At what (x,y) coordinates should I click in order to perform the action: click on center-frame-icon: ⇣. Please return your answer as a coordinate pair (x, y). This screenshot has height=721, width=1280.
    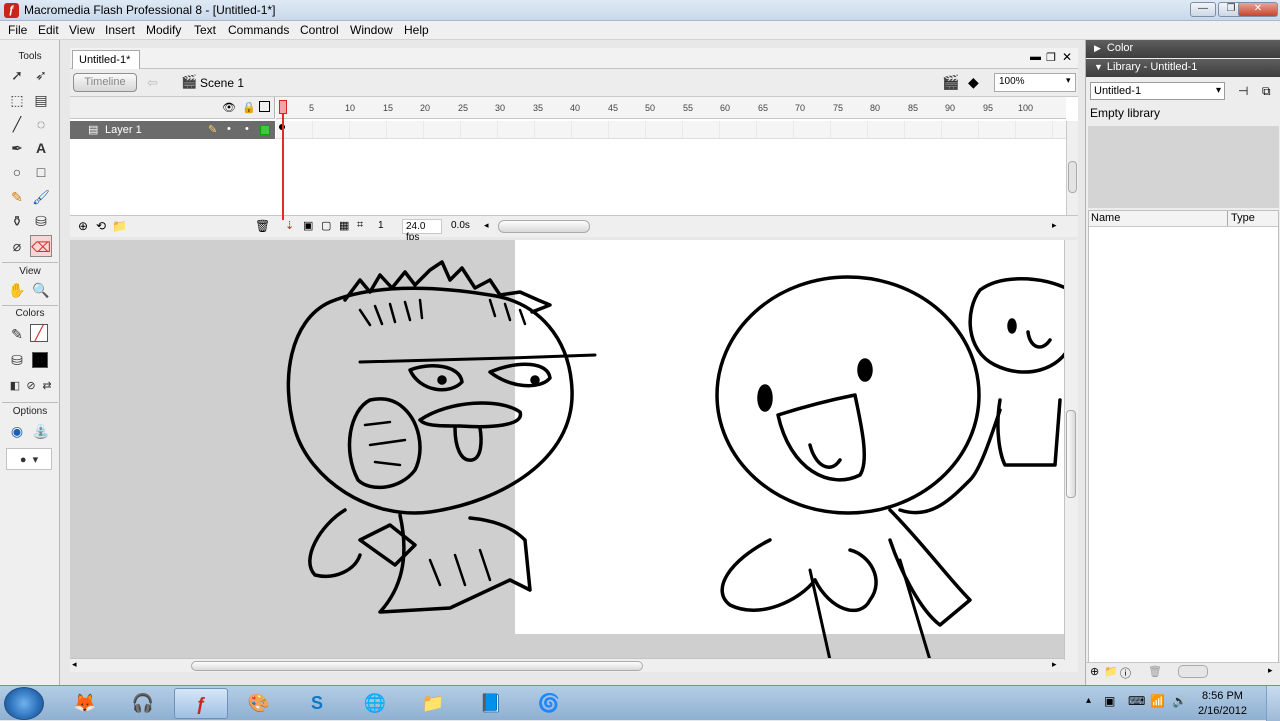
    Looking at the image, I should click on (289, 225).